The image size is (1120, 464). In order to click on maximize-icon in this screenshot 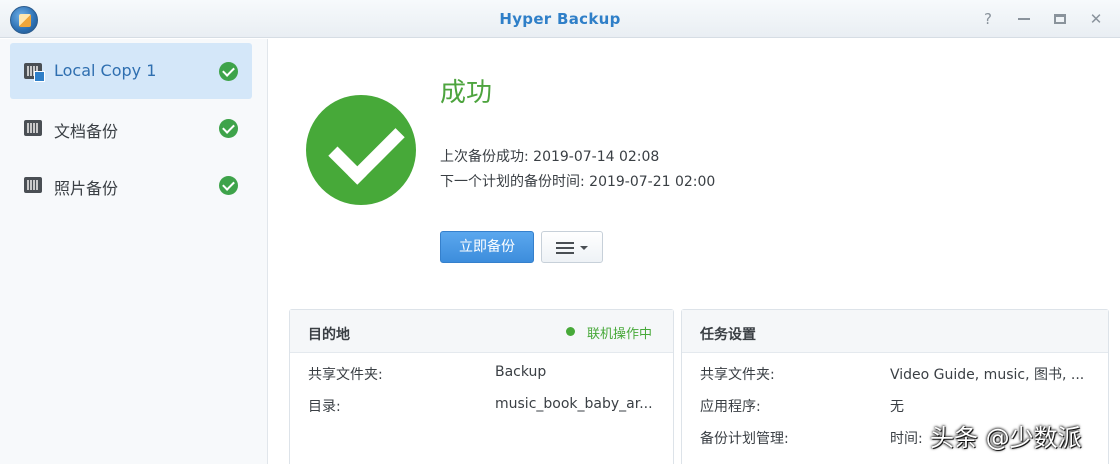, I will do `click(1060, 19)`.